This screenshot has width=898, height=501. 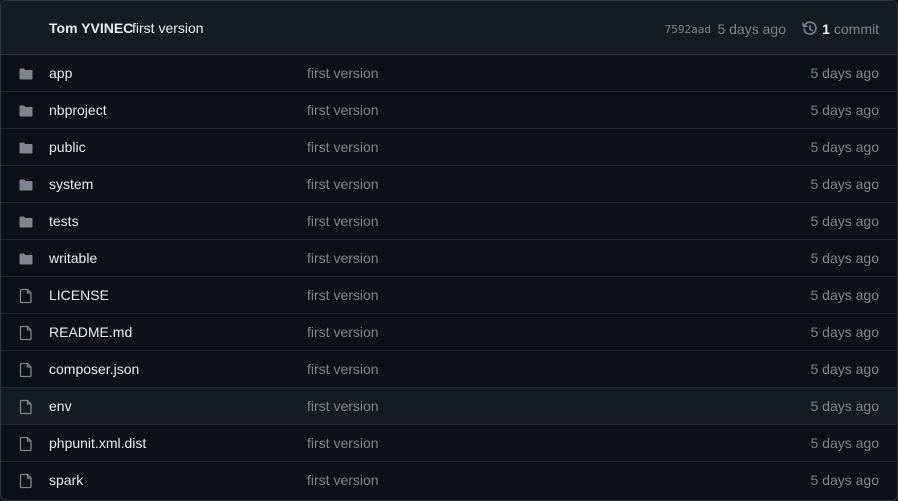 What do you see at coordinates (449, 73) in the screenshot?
I see `file-row: app first version 5 days ago` at bounding box center [449, 73].